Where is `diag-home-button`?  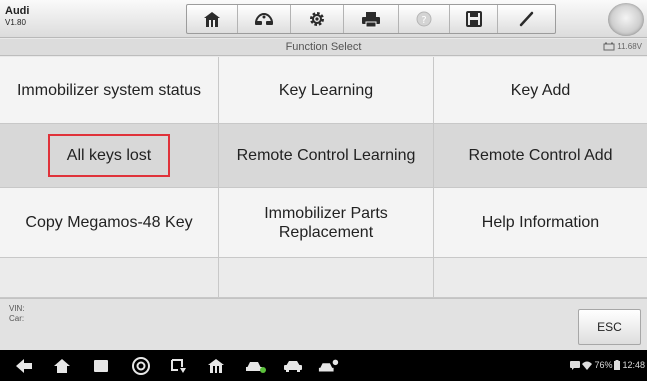 diag-home-button is located at coordinates (216, 366).